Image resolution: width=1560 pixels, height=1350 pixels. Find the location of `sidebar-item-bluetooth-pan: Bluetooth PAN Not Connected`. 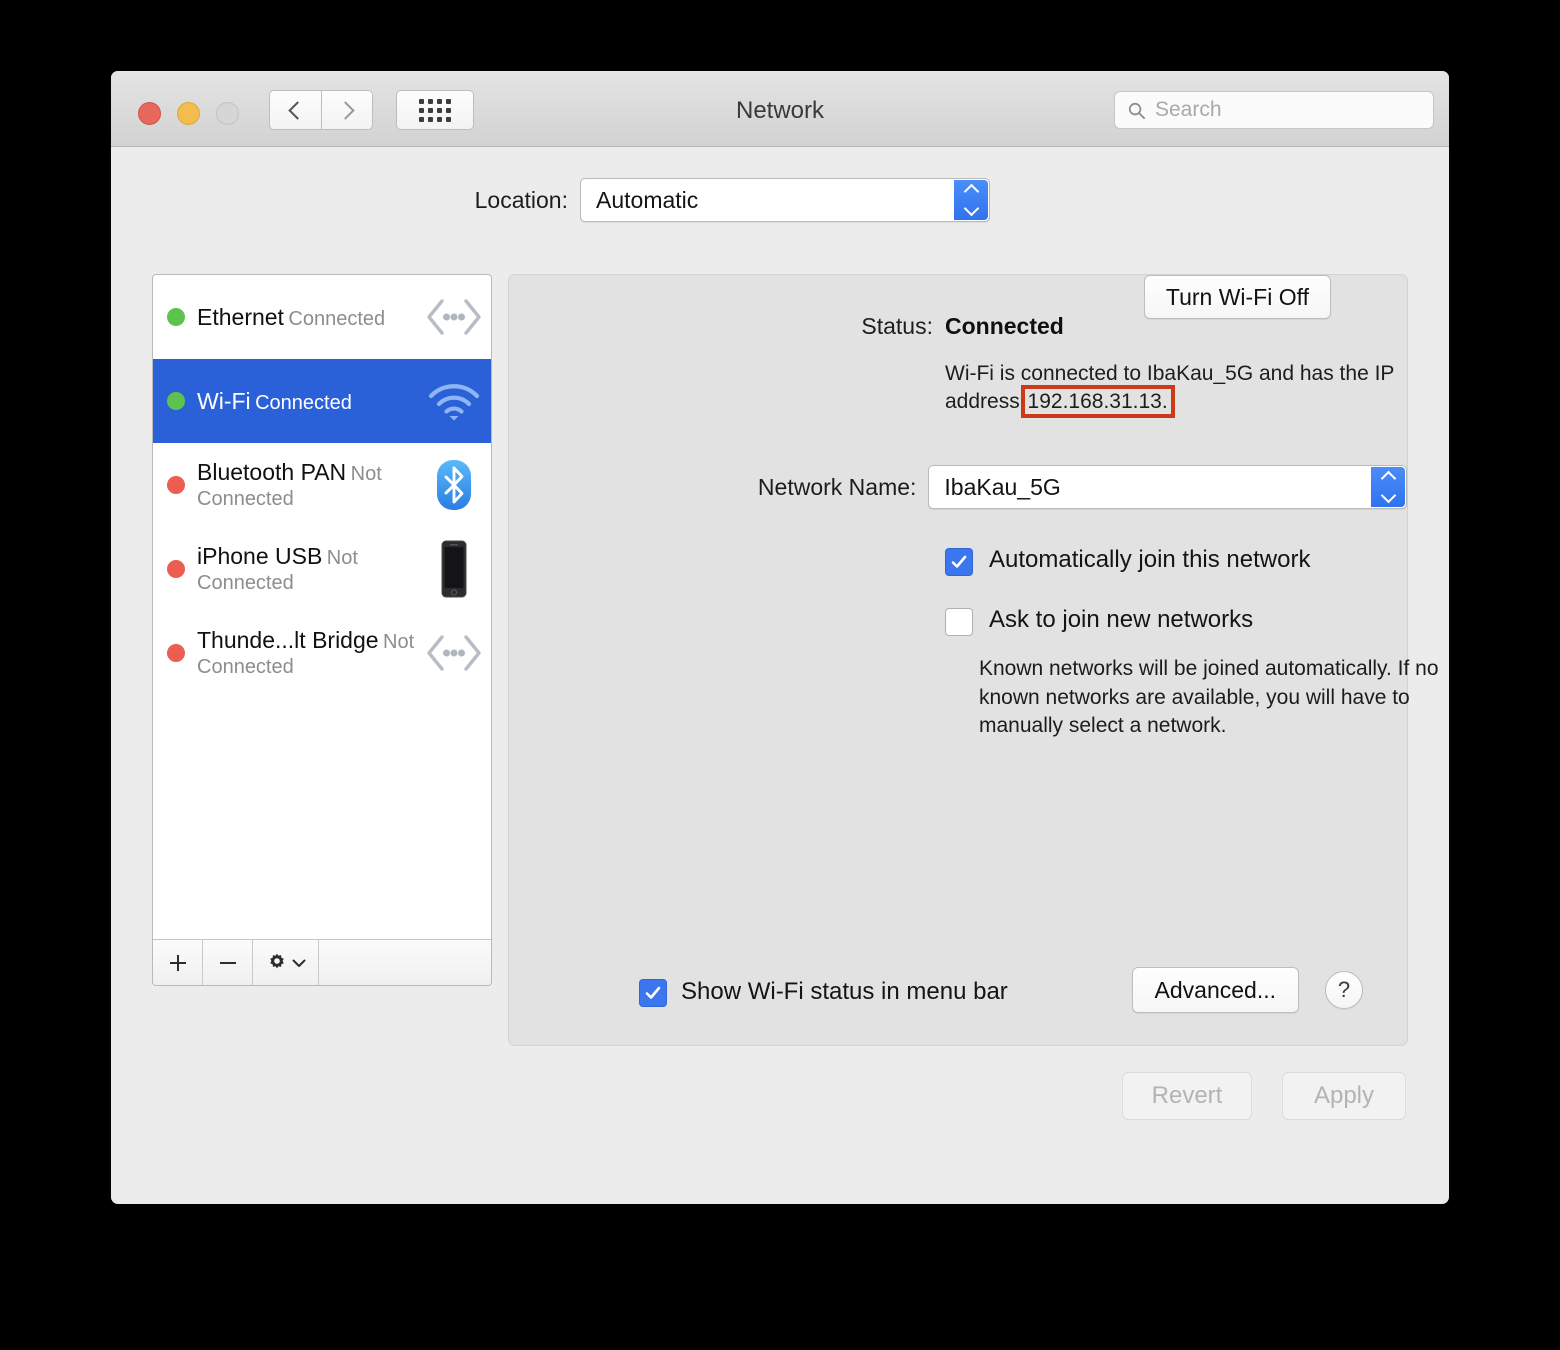

sidebar-item-bluetooth-pan: Bluetooth PAN Not Connected is located at coordinates (322, 485).